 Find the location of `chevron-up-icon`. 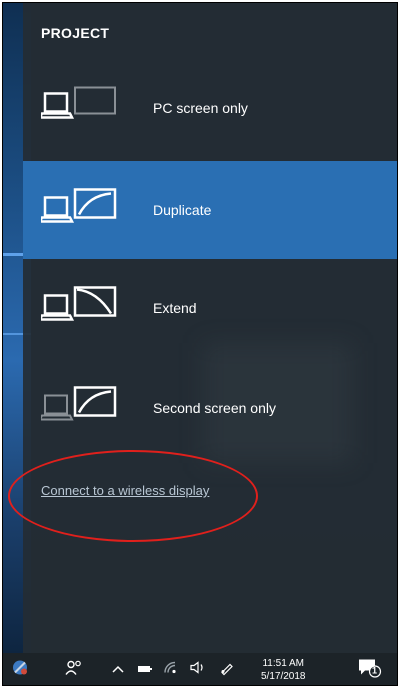

chevron-up-icon is located at coordinates (118, 670).